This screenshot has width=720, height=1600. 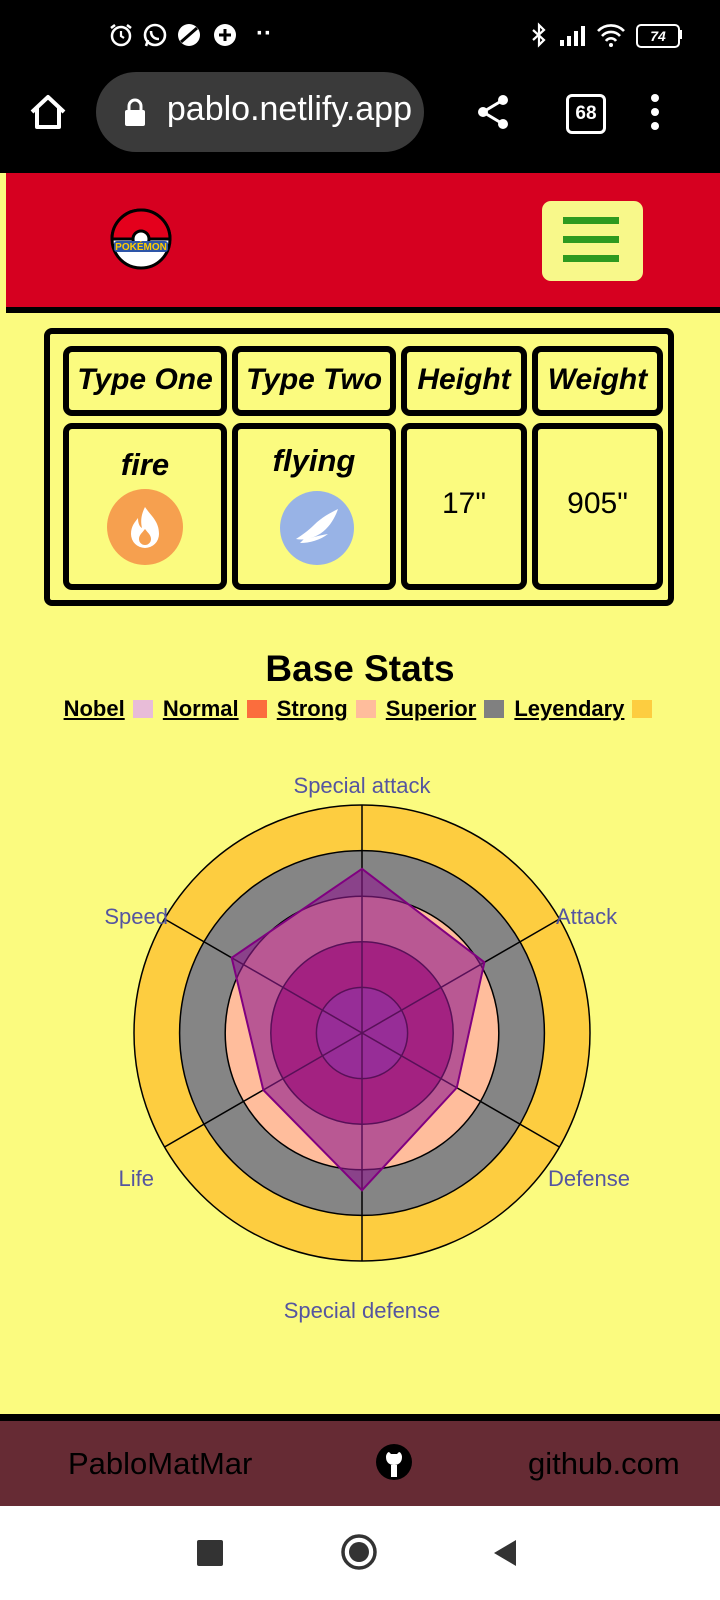 I want to click on type-one-cell: fire, so click(x=145, y=506).